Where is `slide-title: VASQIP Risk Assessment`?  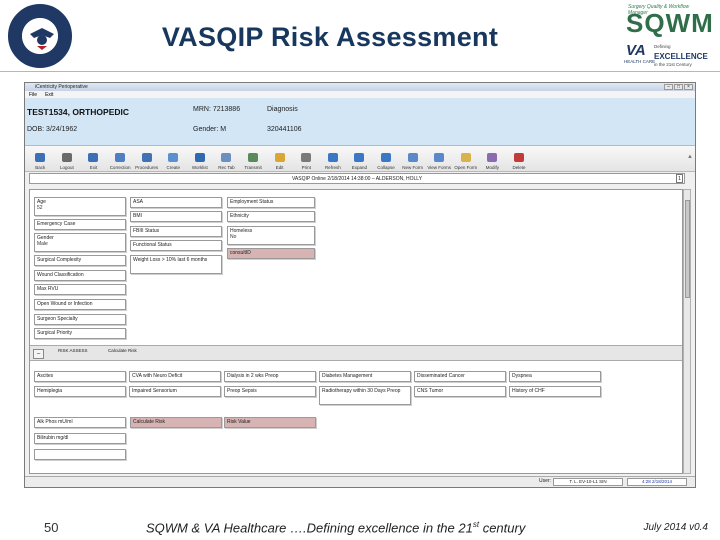 slide-title: VASQIP Risk Assessment is located at coordinates (330, 37).